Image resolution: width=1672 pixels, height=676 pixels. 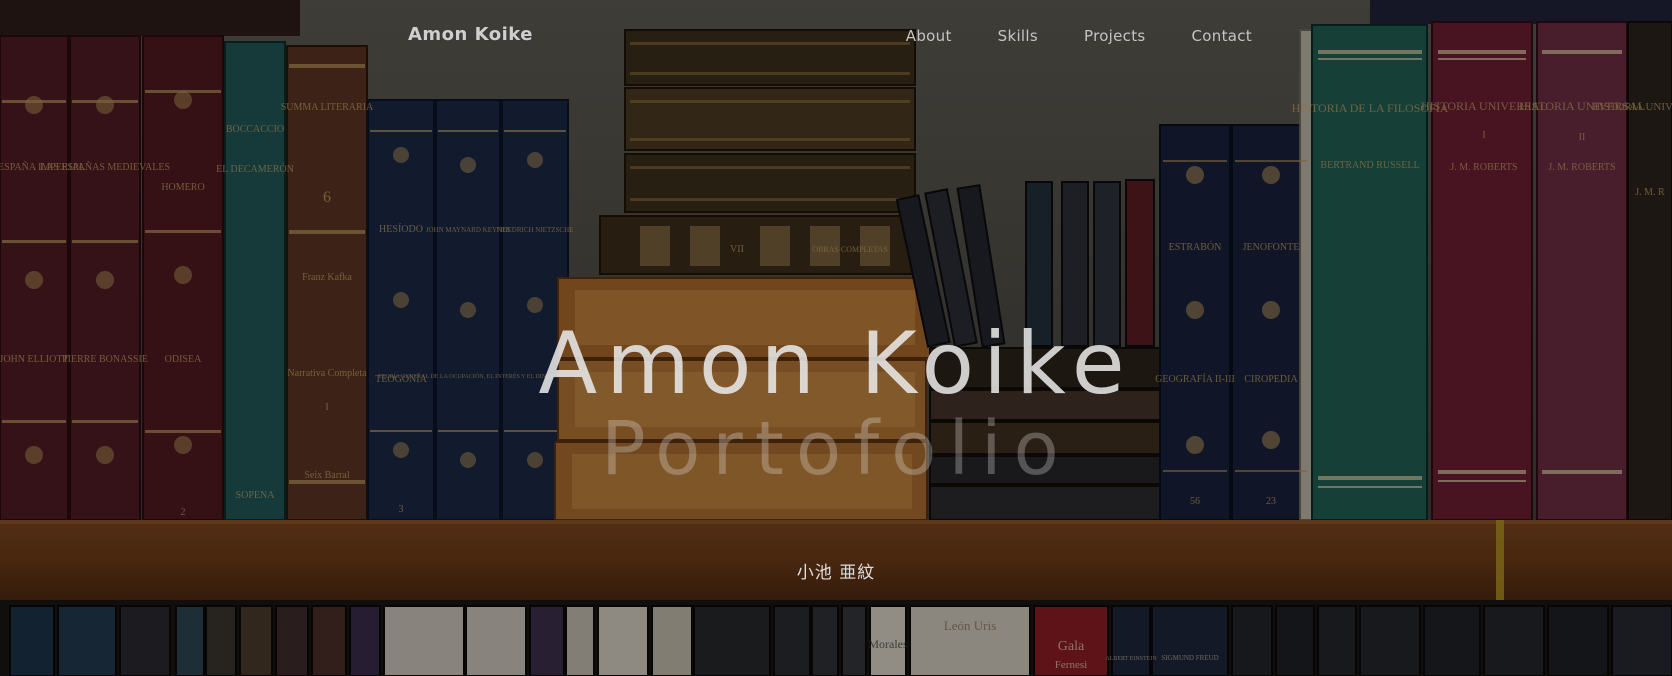 What do you see at coordinates (836, 37) in the screenshot?
I see `top-navbar: Amon Koike About Skills Projects Contact` at bounding box center [836, 37].